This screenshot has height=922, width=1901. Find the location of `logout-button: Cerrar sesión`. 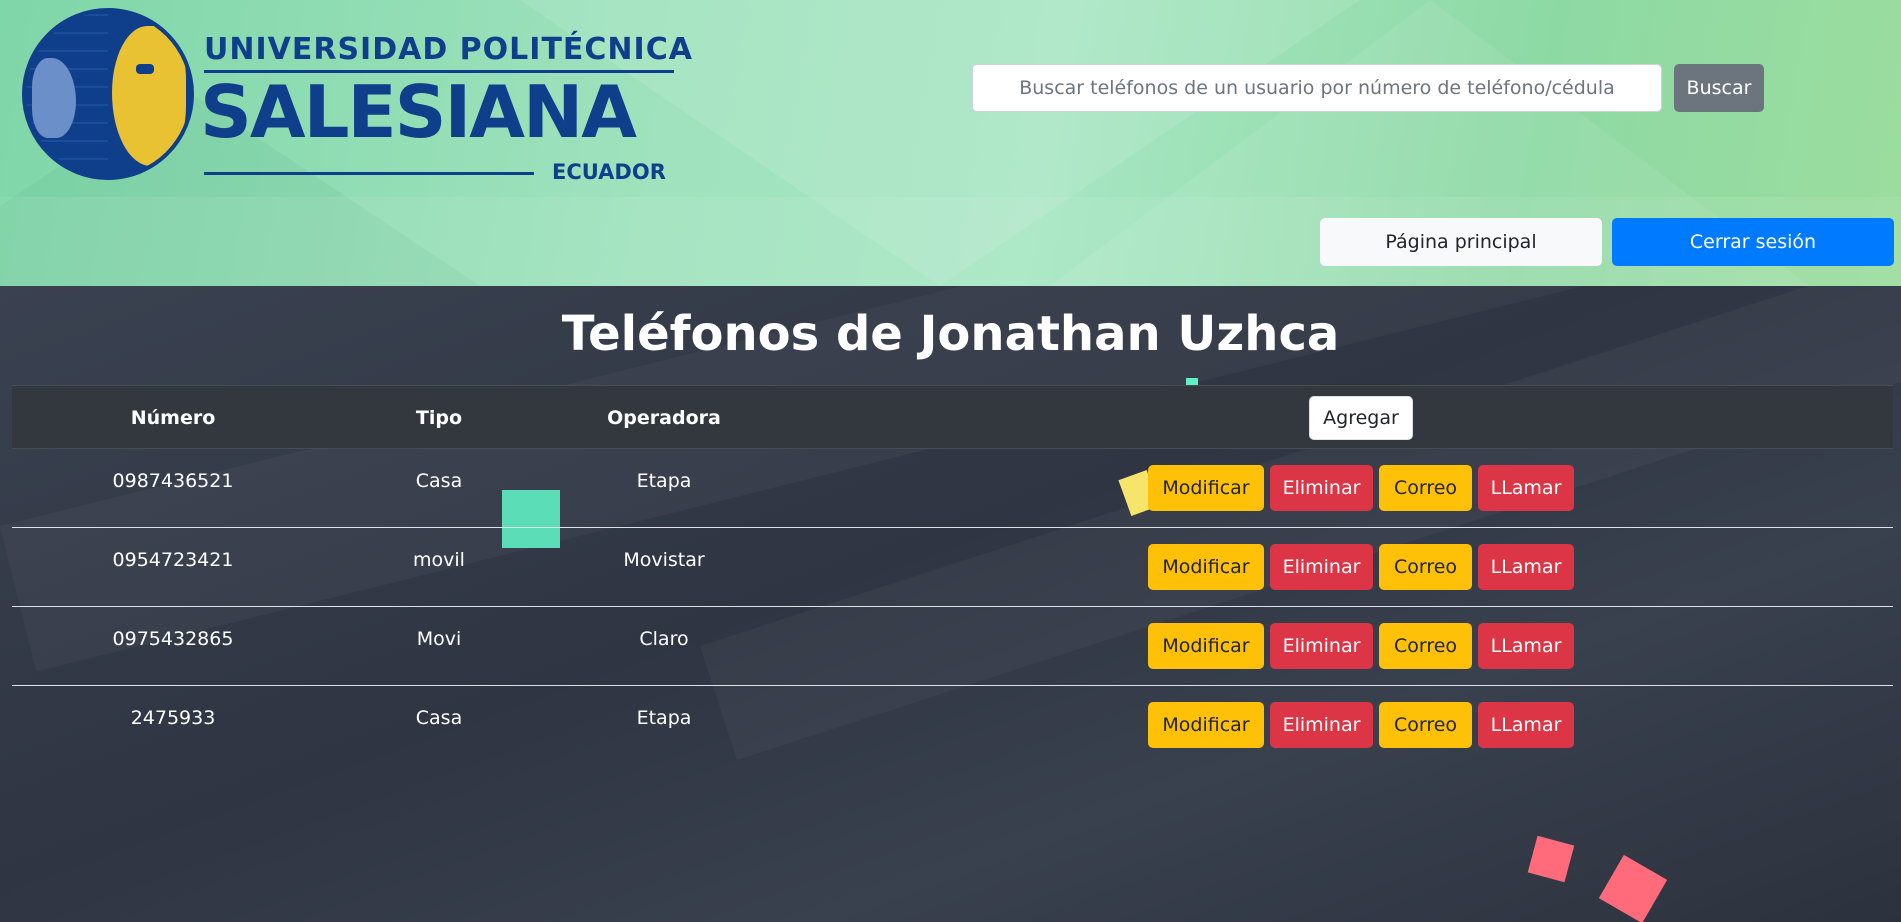

logout-button: Cerrar sesión is located at coordinates (1753, 242).